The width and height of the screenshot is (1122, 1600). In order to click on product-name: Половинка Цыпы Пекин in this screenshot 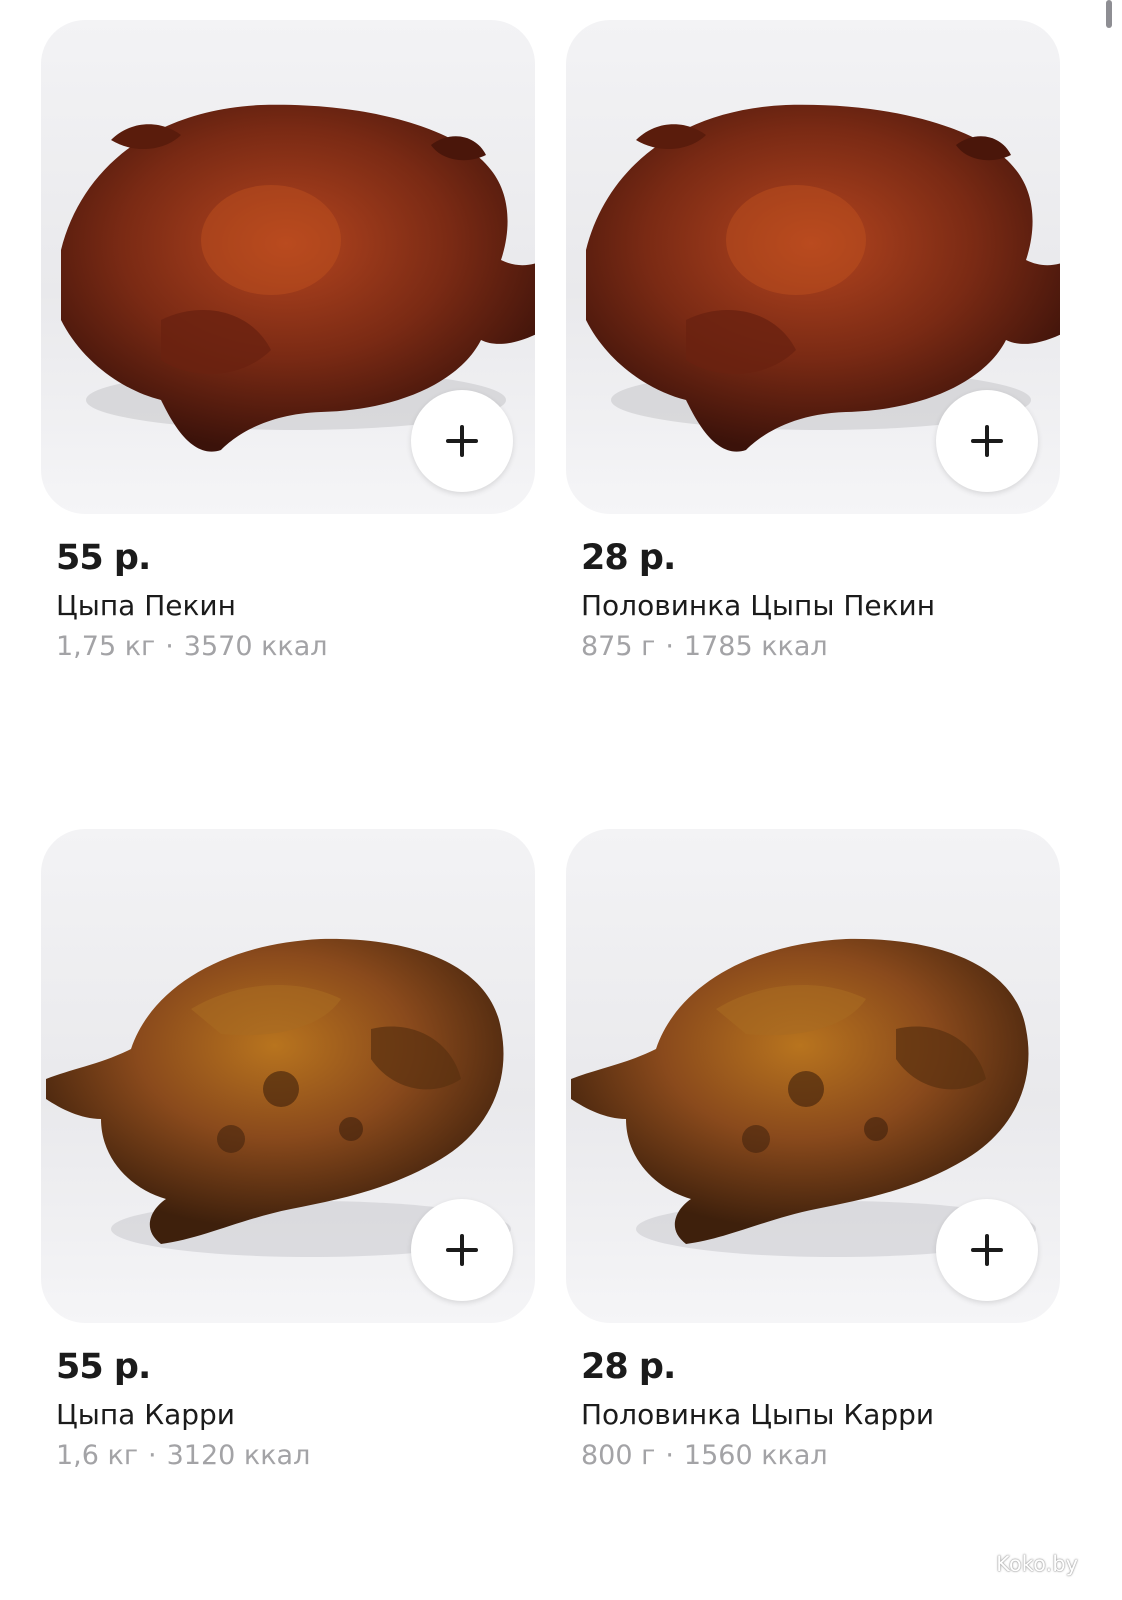, I will do `click(758, 605)`.